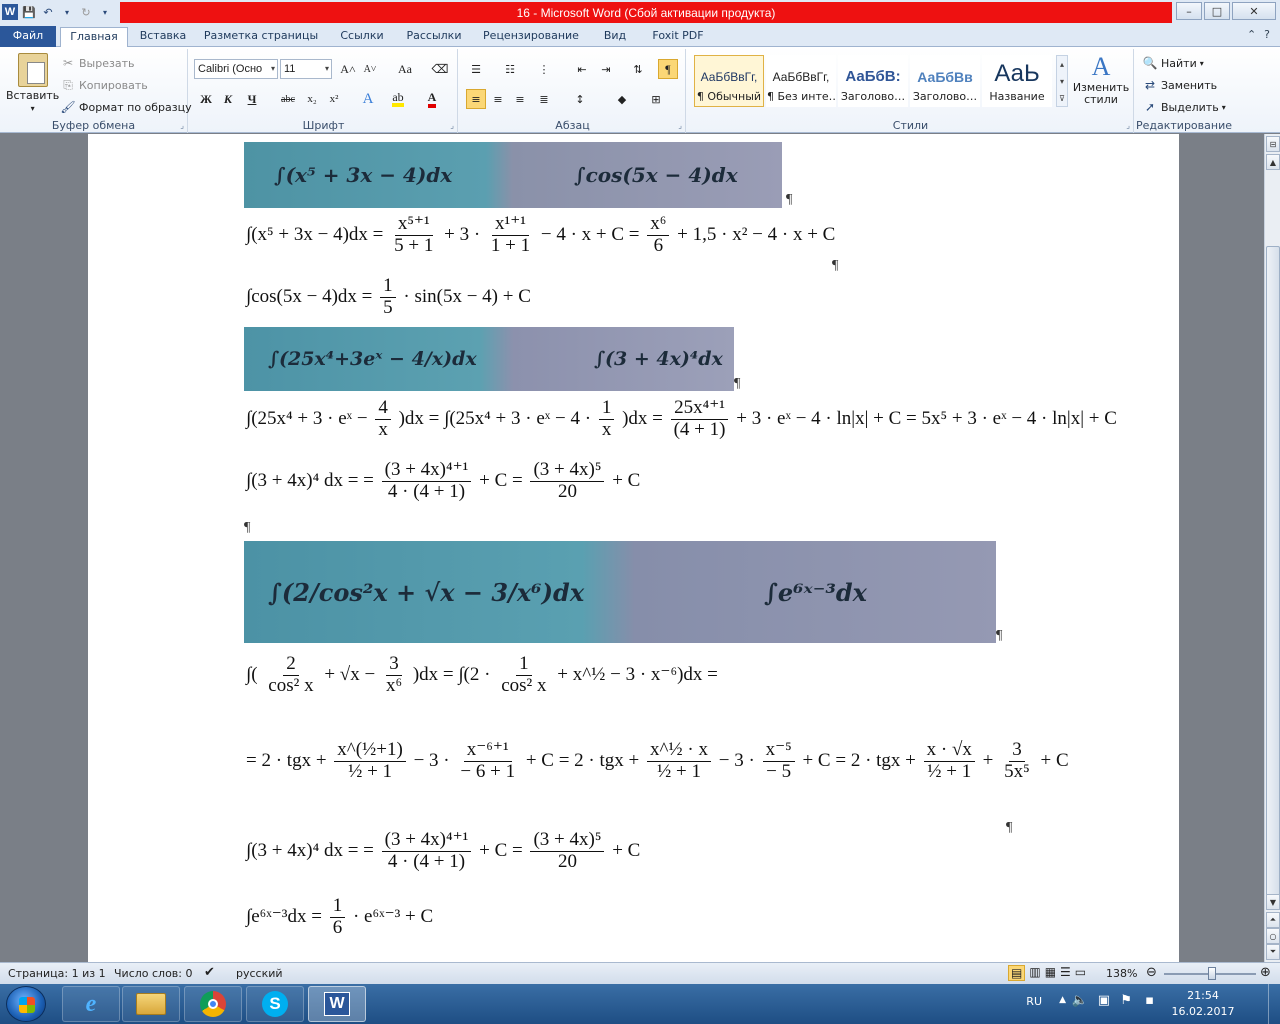  Describe the element at coordinates (29, 12) in the screenshot. I see `save-icon: 💾` at that location.